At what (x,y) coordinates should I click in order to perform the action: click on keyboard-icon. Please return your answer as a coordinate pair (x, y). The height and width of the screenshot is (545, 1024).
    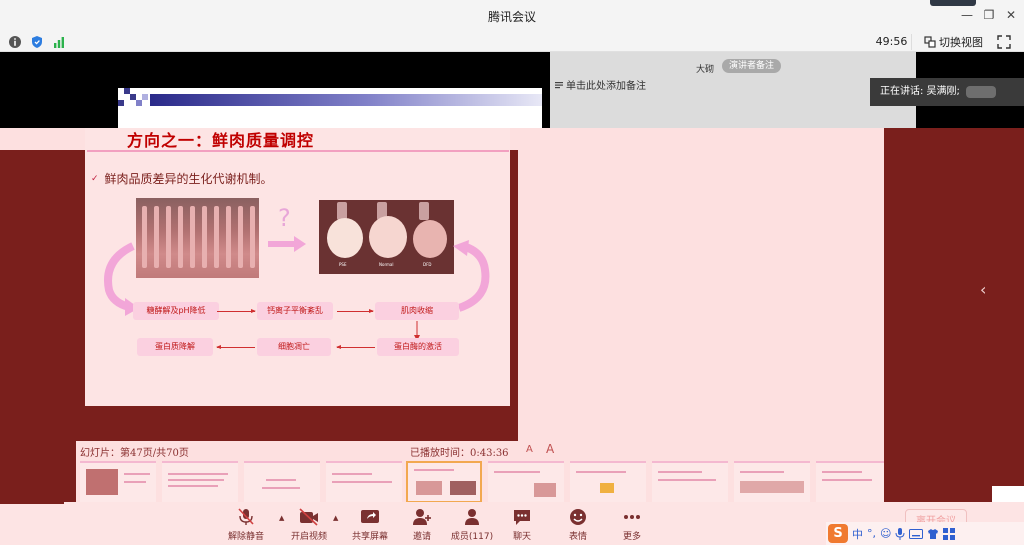
    Looking at the image, I should click on (916, 533).